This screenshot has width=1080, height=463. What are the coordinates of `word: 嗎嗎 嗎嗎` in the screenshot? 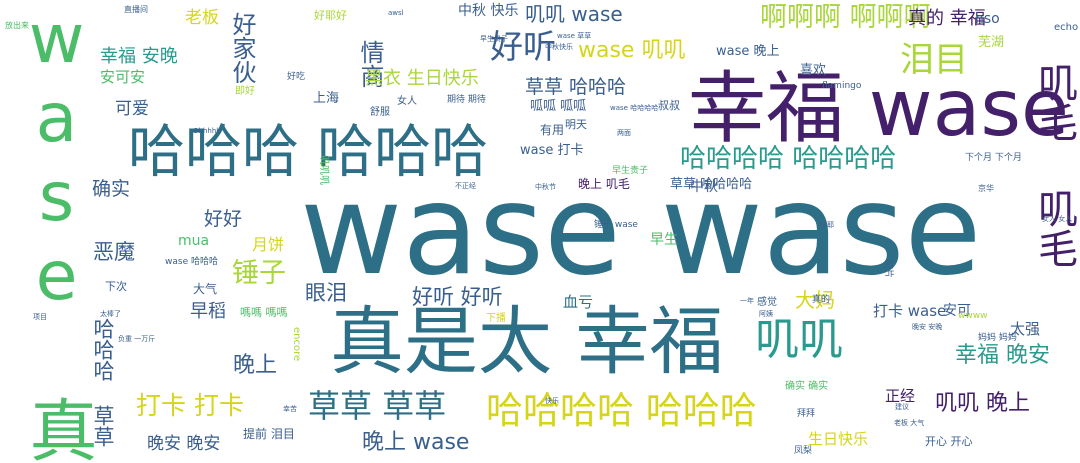 It's located at (264, 312).